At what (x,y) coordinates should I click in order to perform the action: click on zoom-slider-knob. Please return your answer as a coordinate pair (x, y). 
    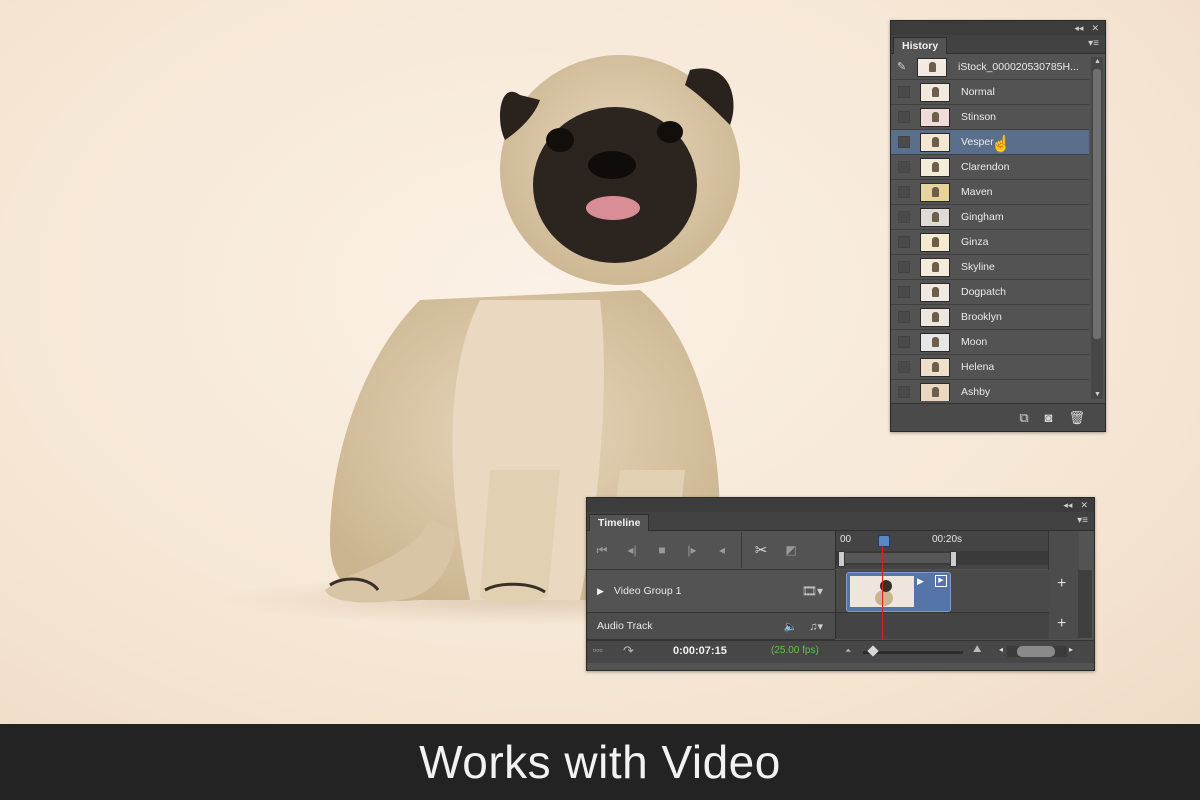
    Looking at the image, I should click on (873, 651).